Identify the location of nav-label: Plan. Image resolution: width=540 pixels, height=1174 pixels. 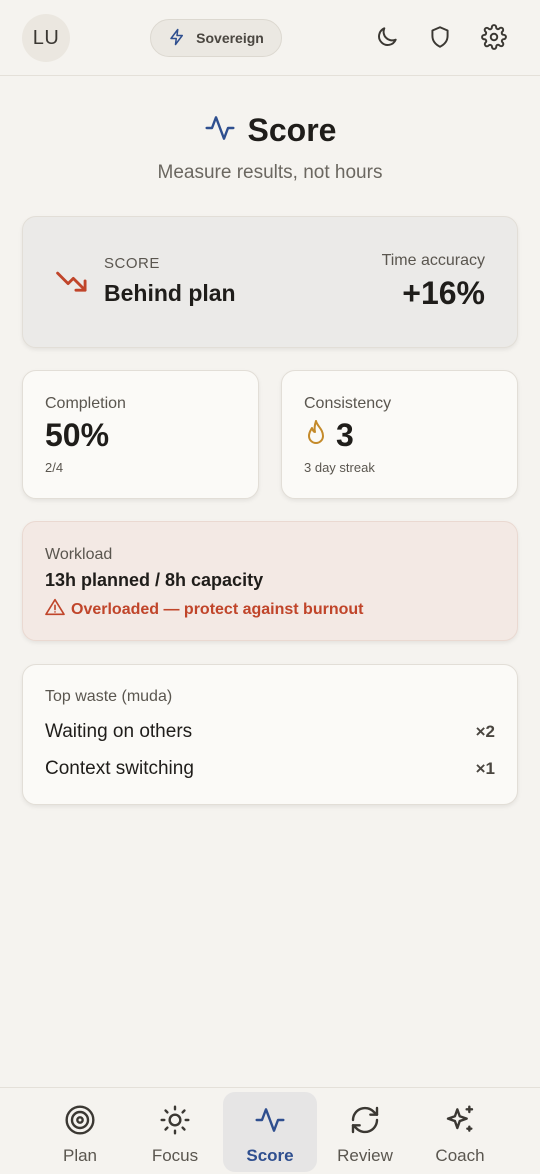
(80, 1155).